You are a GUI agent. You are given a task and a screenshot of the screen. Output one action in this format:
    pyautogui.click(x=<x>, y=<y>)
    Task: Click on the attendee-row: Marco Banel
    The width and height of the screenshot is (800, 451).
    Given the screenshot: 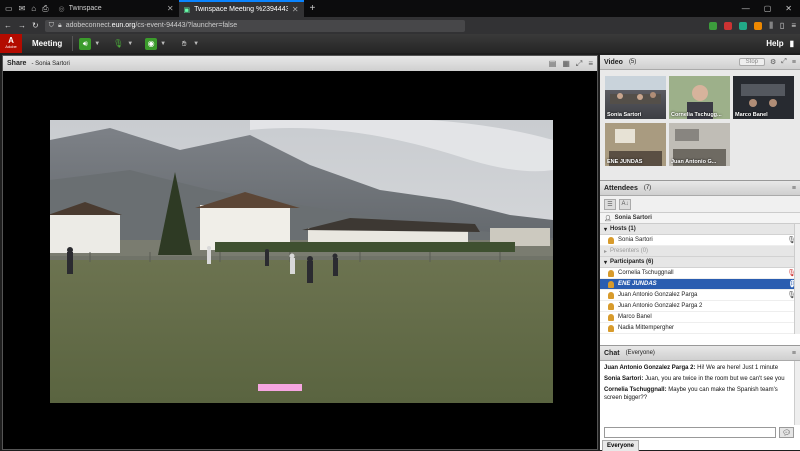 What is the action you would take?
    pyautogui.click(x=700, y=317)
    